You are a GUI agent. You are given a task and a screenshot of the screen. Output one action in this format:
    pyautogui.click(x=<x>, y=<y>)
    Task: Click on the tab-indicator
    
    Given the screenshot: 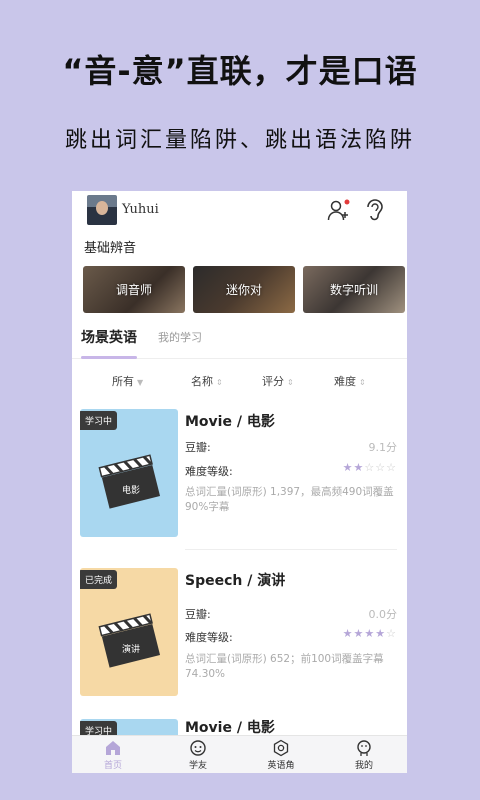 What is the action you would take?
    pyautogui.click(x=109, y=357)
    